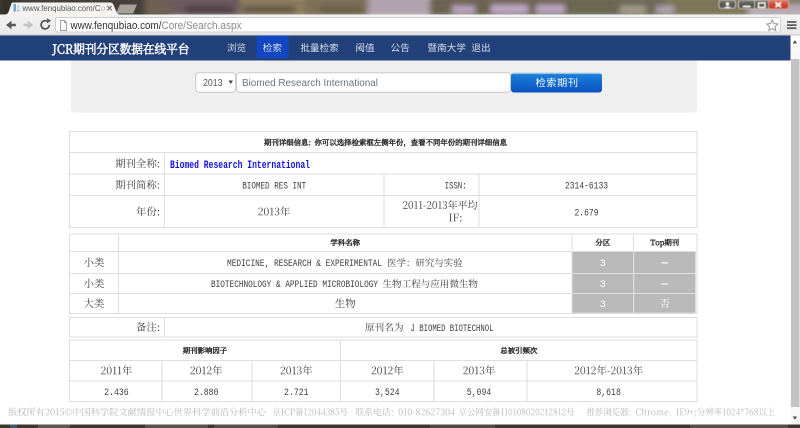  What do you see at coordinates (213, 83) in the screenshot?
I see `svg-text: 2013` at bounding box center [213, 83].